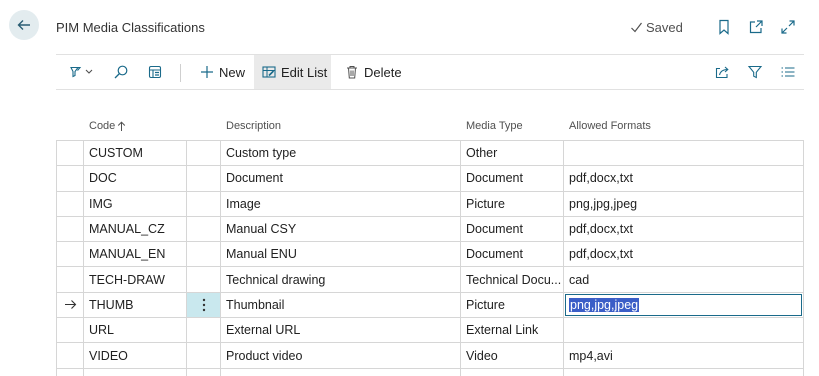 The image size is (819, 376). What do you see at coordinates (512, 153) in the screenshot?
I see `media-type-cell: Other` at bounding box center [512, 153].